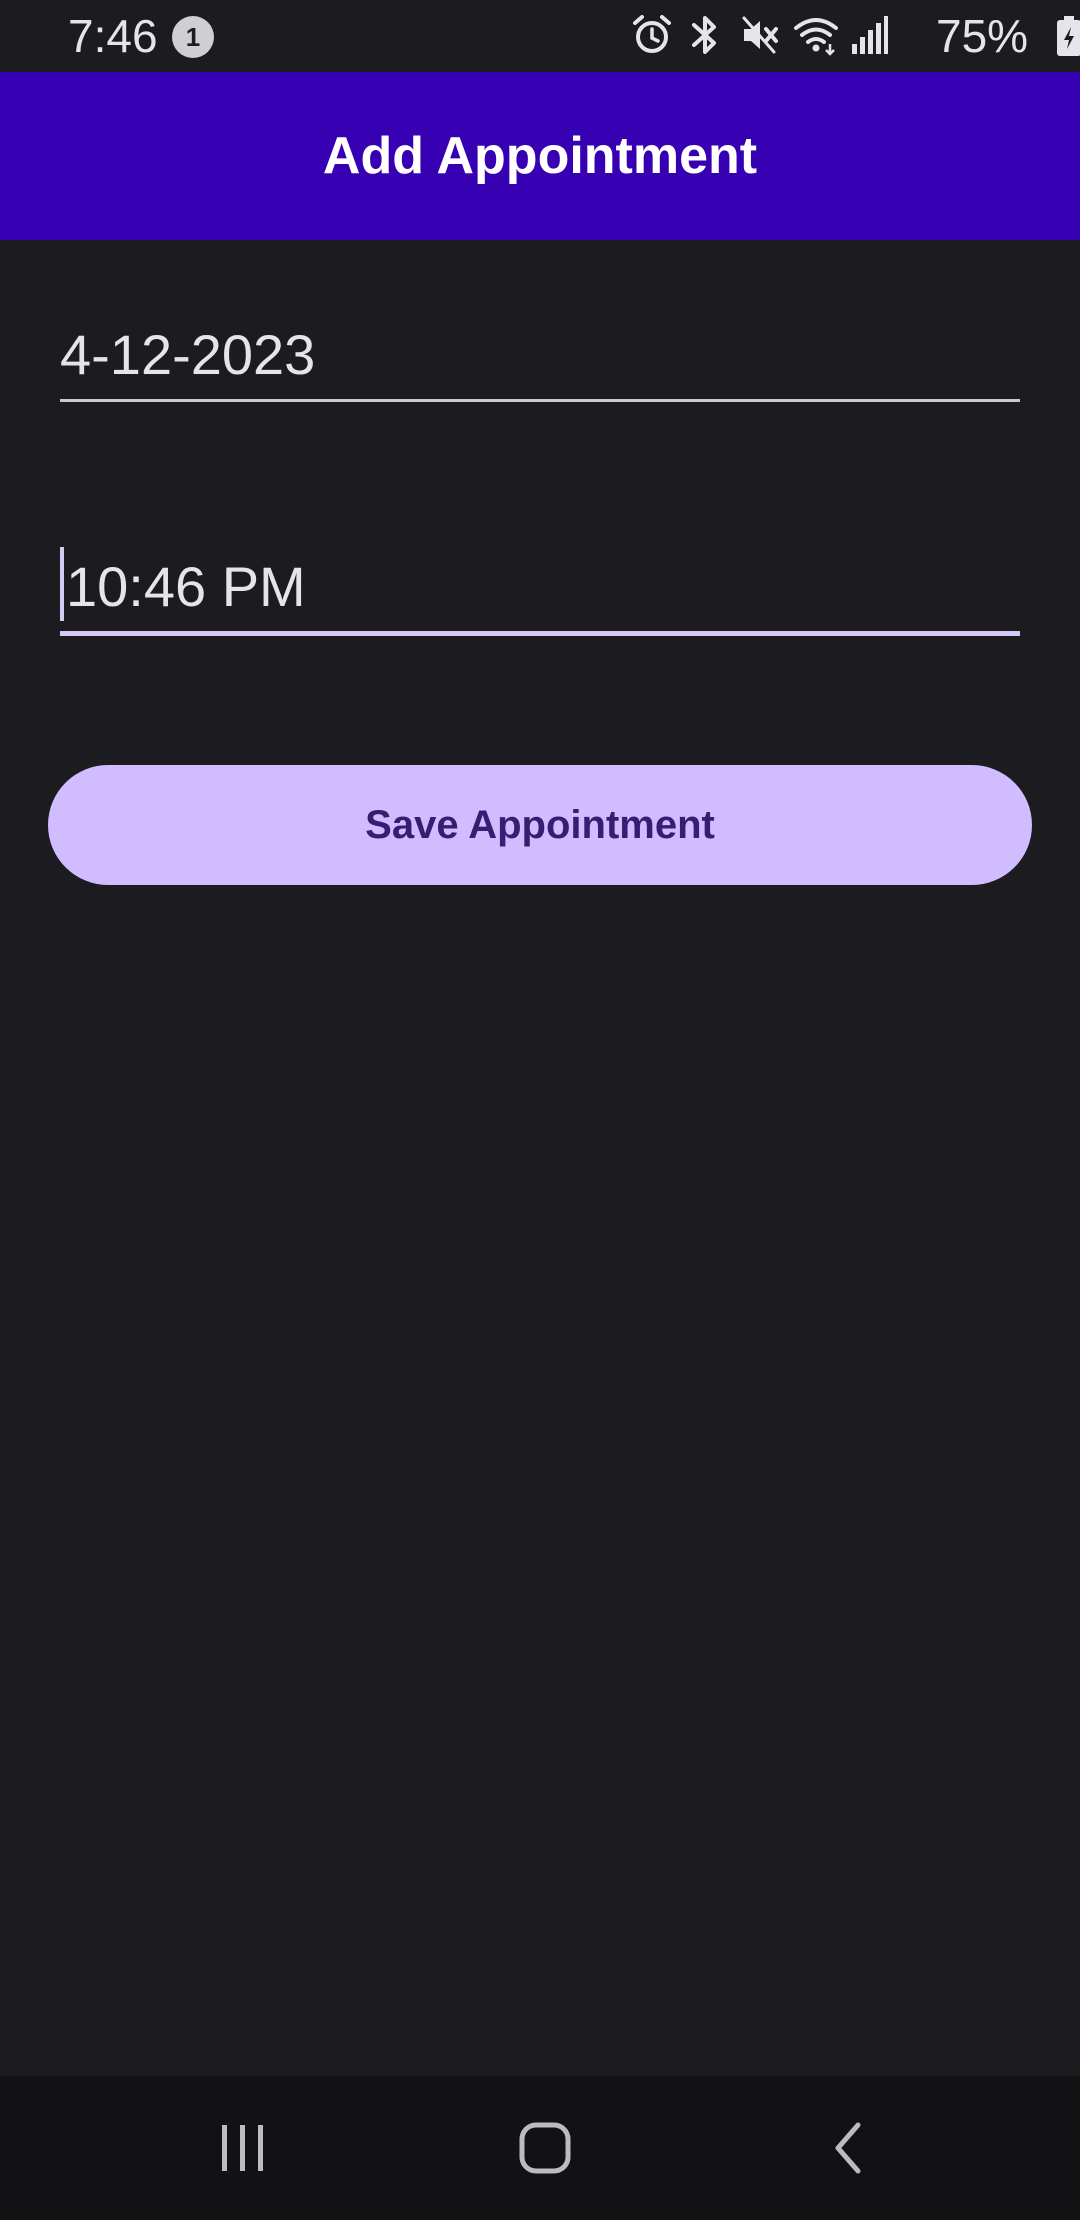 The width and height of the screenshot is (1080, 2220). What do you see at coordinates (186, 586) in the screenshot?
I see `time-value: 10:46 PM` at bounding box center [186, 586].